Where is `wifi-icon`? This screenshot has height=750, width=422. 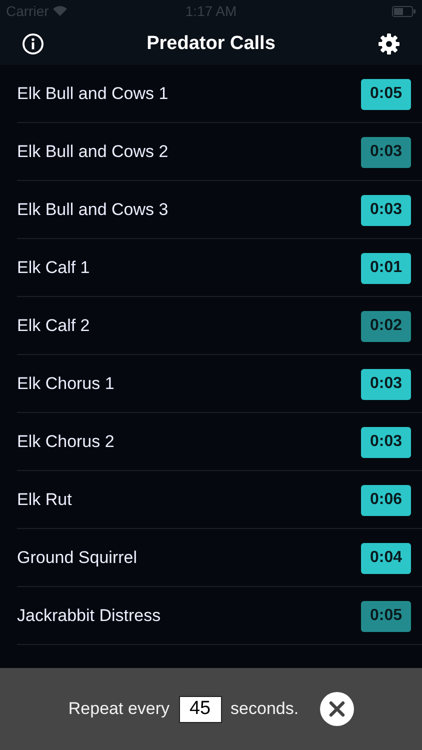
wifi-icon is located at coordinates (59, 11).